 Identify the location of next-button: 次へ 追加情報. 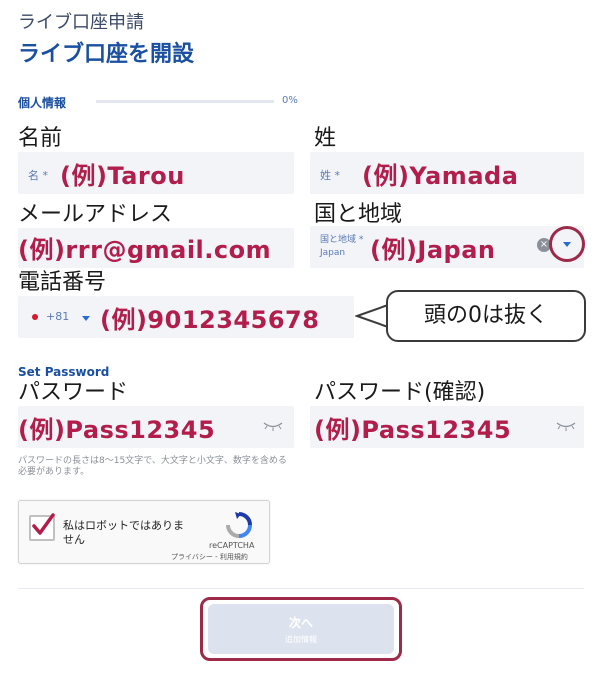
(301, 629).